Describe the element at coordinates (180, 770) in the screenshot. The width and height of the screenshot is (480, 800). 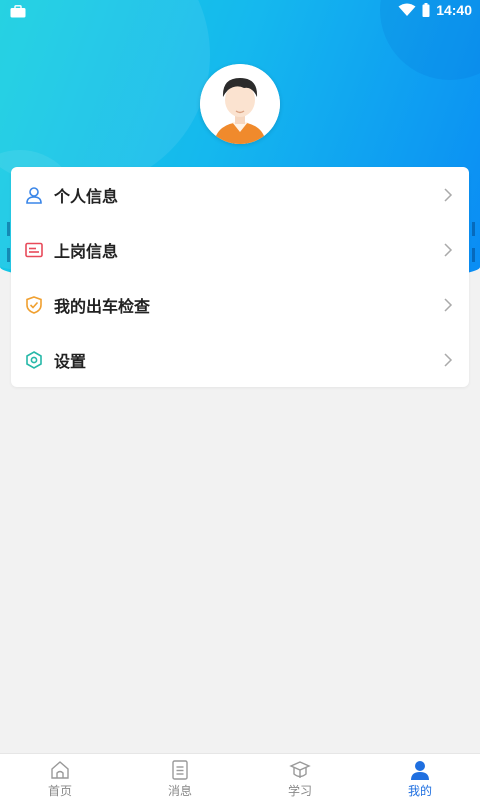
I see `document-icon` at that location.